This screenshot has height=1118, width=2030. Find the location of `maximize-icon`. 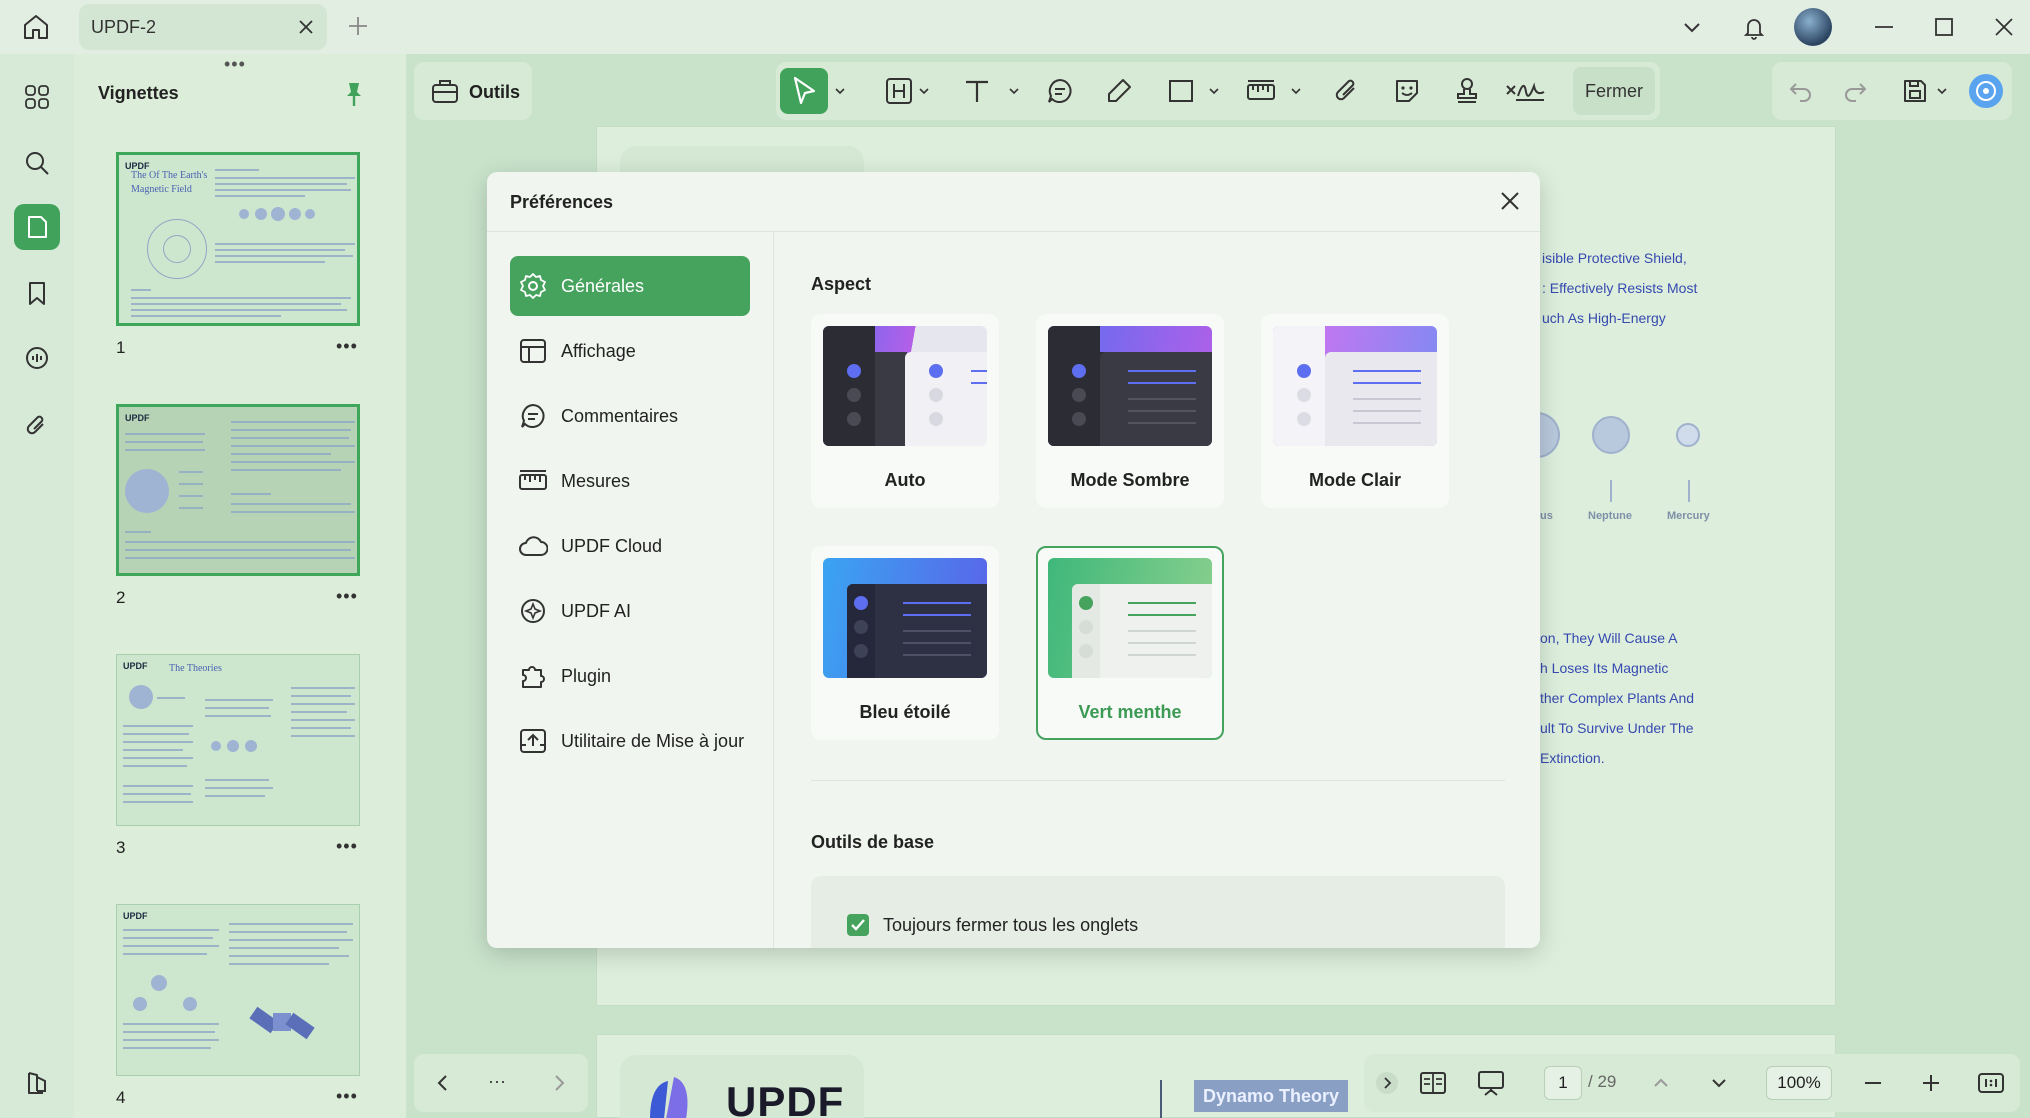

maximize-icon is located at coordinates (1944, 27).